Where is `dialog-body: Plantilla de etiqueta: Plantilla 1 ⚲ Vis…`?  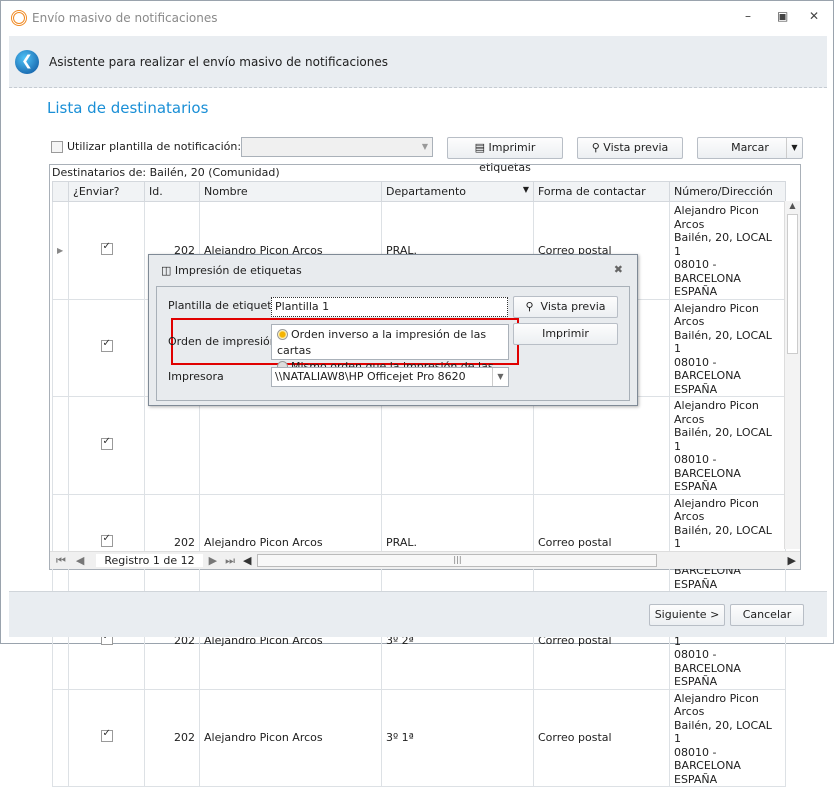
dialog-body: Plantilla de etiqueta: Plantilla 1 ⚲ Vis… is located at coordinates (393, 343).